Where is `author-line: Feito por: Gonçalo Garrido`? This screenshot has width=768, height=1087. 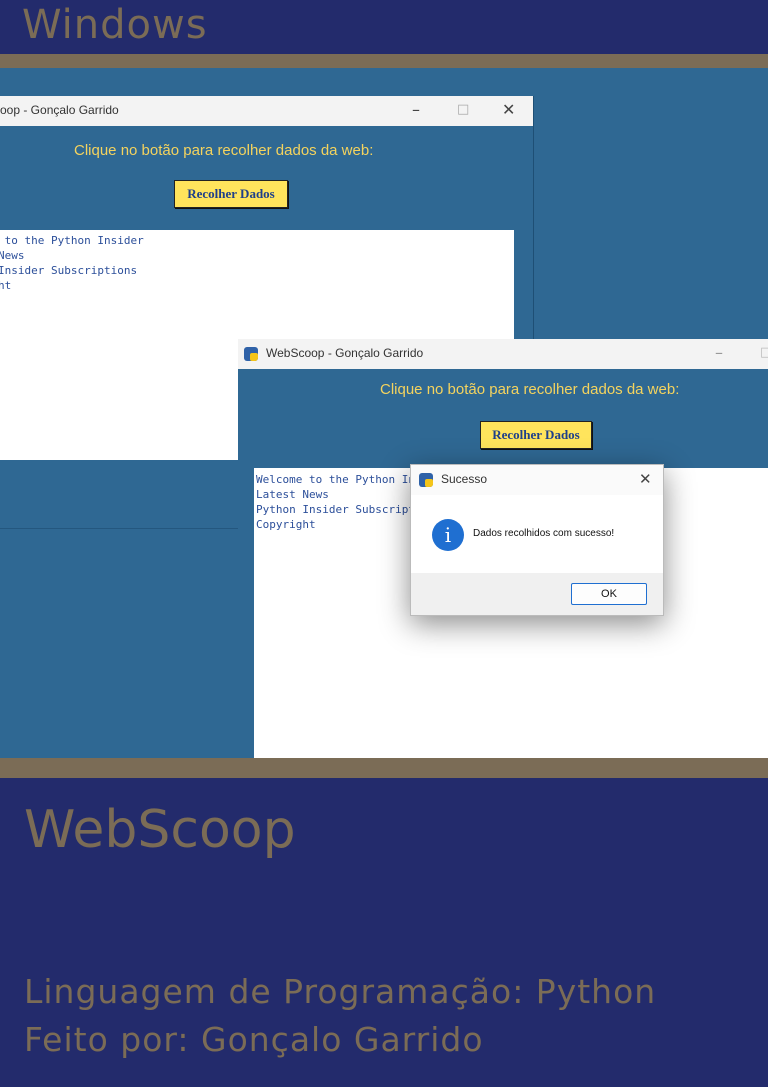
author-line: Feito por: Gonçalo Garrido is located at coordinates (254, 1039).